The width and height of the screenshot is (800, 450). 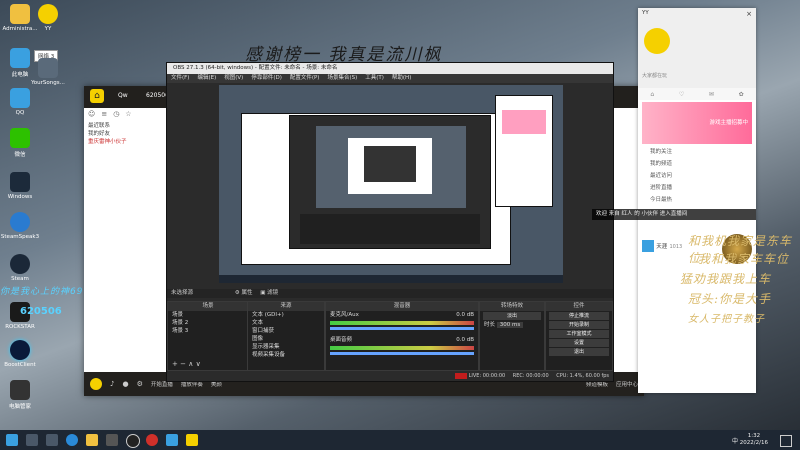 I want to click on source-item-2: 窗口捕获, so click(x=286, y=331).